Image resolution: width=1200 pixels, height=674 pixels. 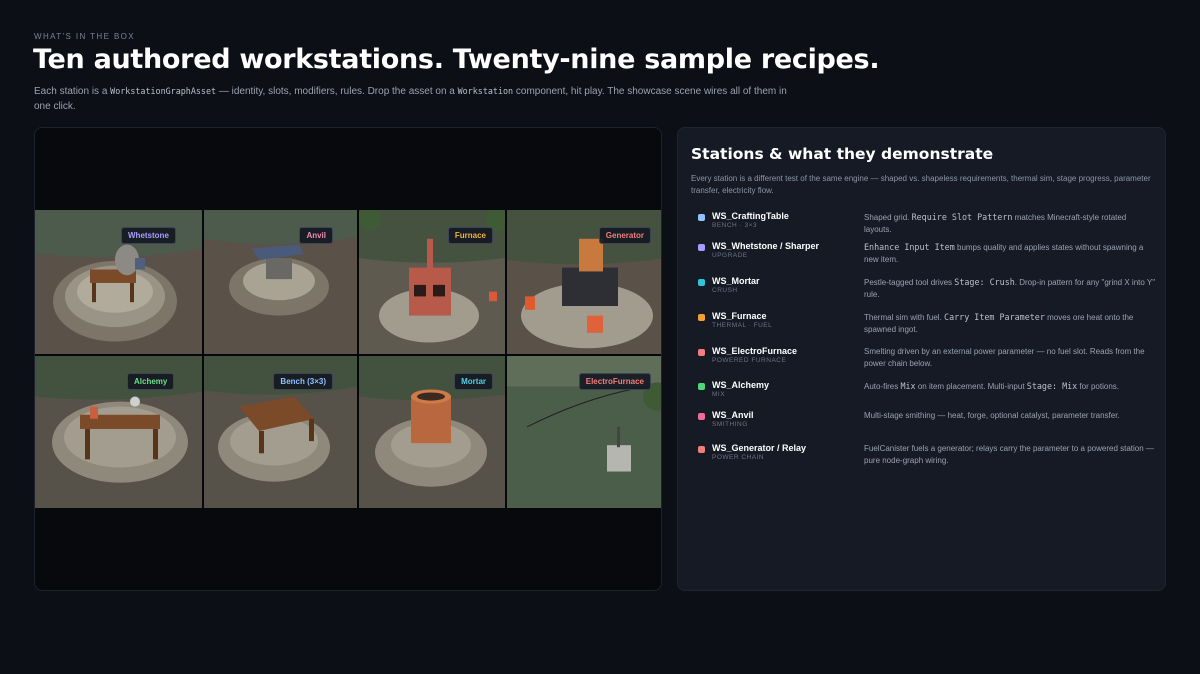 I want to click on station-name: WS_Generator / Relay, so click(x=759, y=448).